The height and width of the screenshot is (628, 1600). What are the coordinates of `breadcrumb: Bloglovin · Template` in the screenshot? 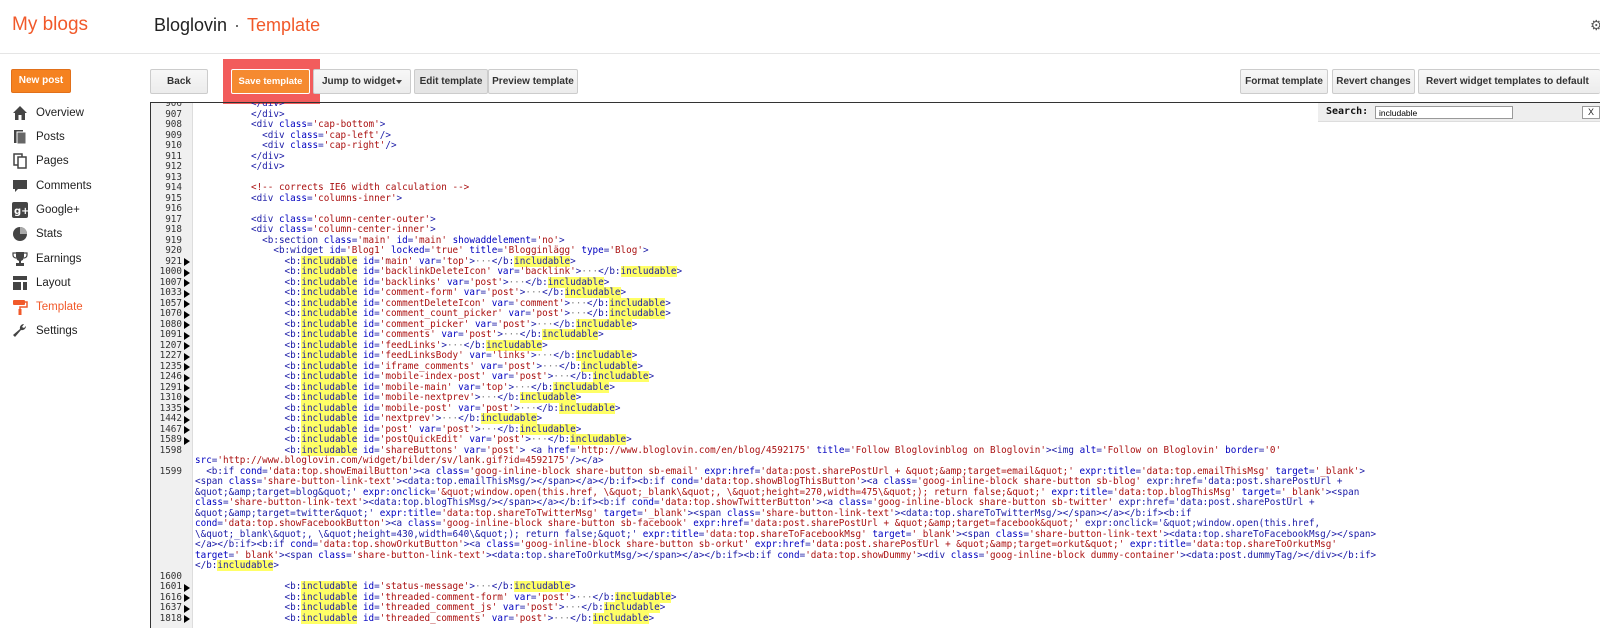 It's located at (237, 25).